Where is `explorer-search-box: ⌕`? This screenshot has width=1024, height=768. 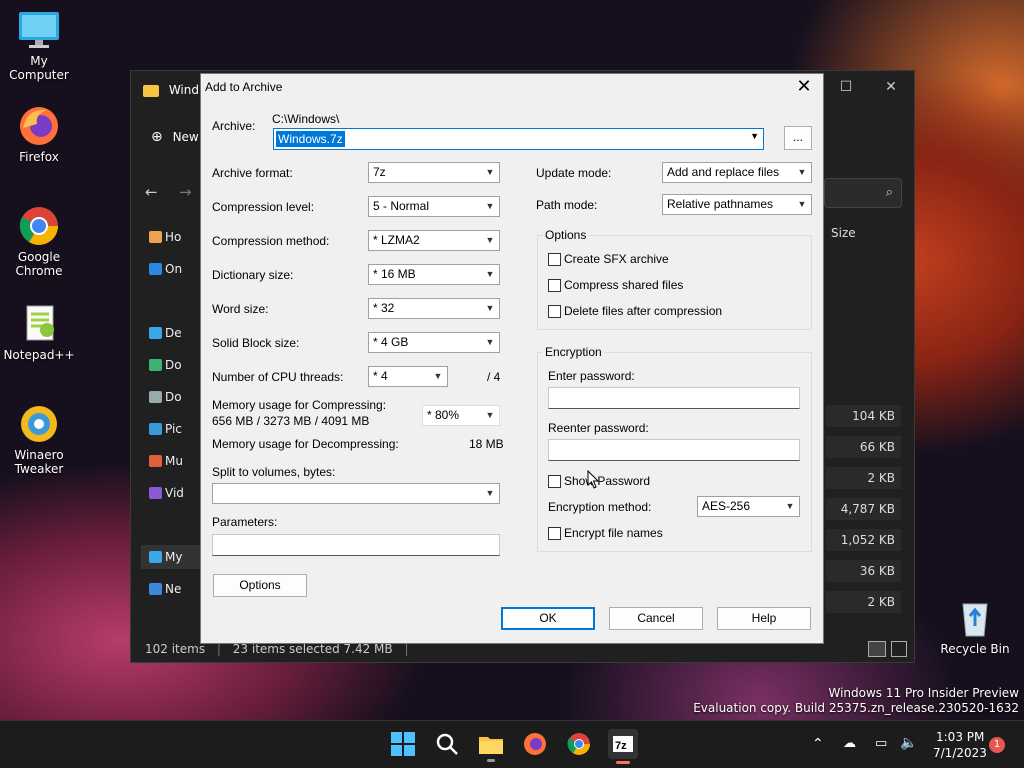 explorer-search-box: ⌕ is located at coordinates (863, 193).